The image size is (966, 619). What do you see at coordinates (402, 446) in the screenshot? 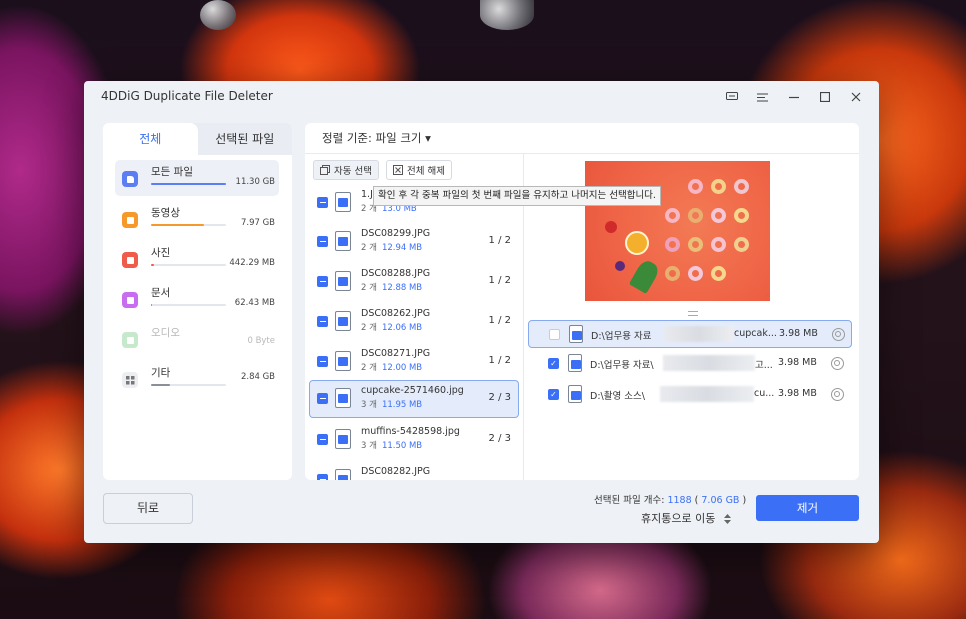
I see `group-size: 11.50 MB` at bounding box center [402, 446].